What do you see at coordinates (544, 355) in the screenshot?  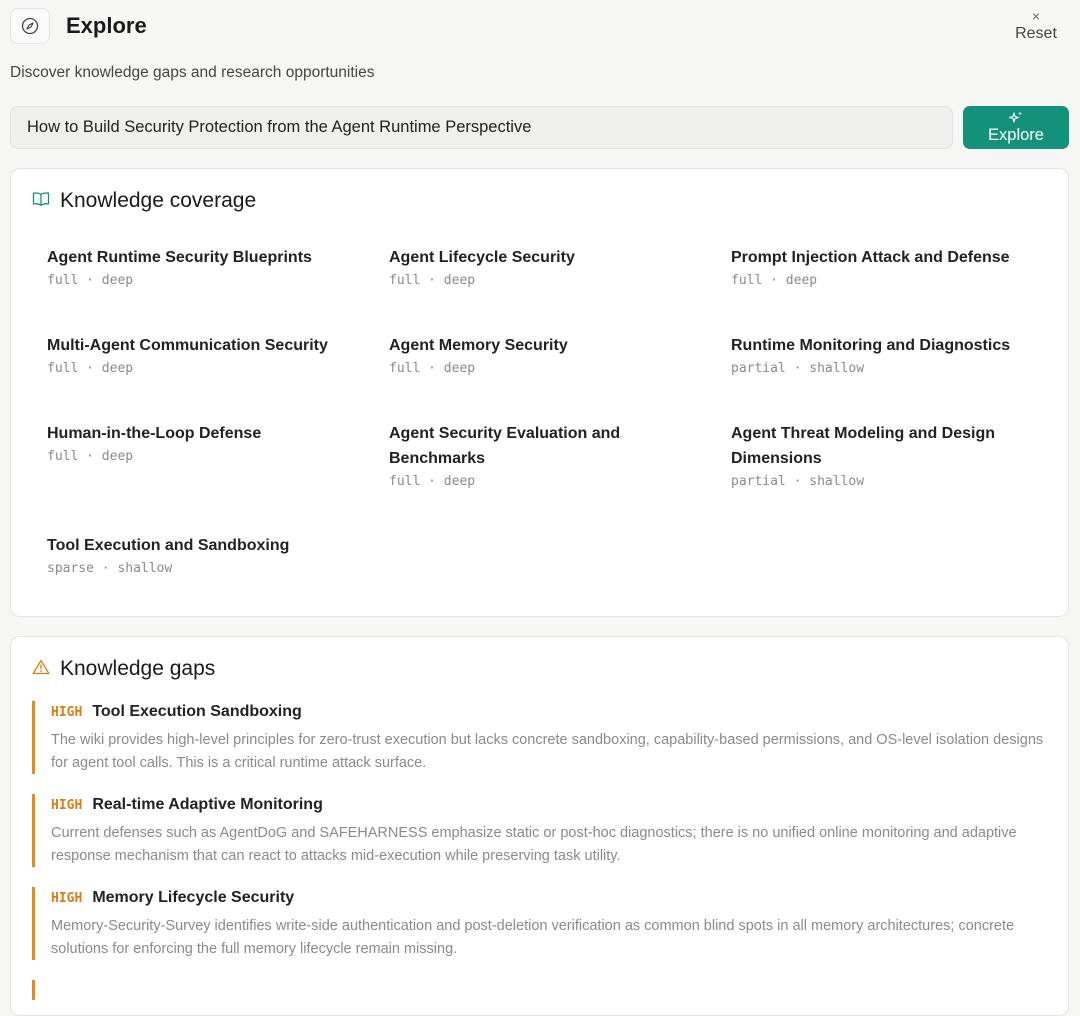 I see `coverage-item: Agent Memory Security full · deep` at bounding box center [544, 355].